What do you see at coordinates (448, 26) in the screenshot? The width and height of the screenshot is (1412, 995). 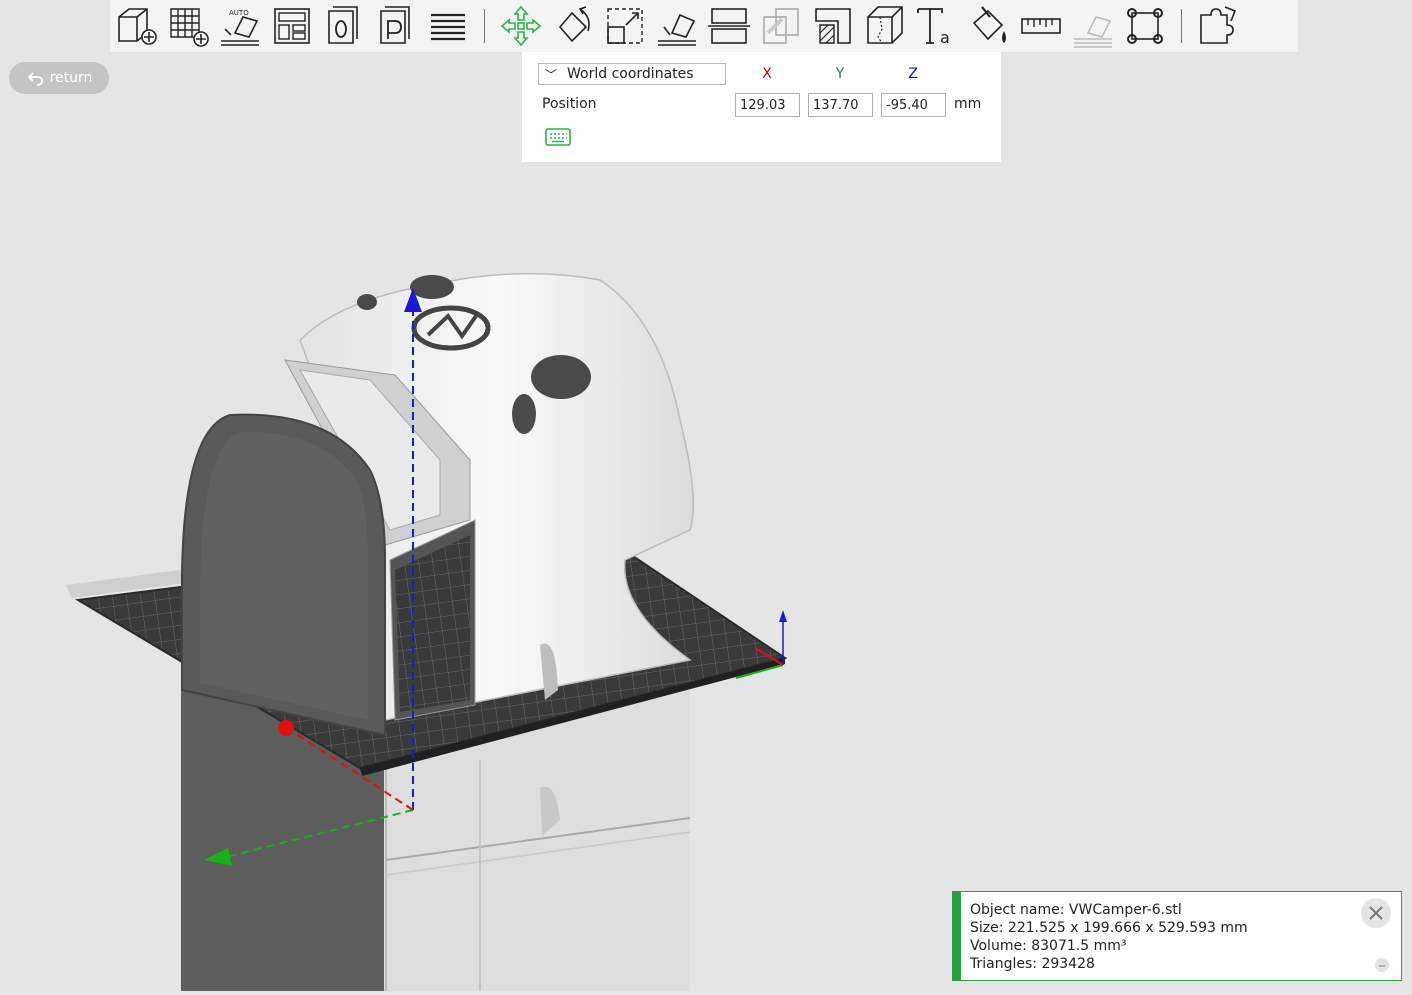 I see `layers-icon` at bounding box center [448, 26].